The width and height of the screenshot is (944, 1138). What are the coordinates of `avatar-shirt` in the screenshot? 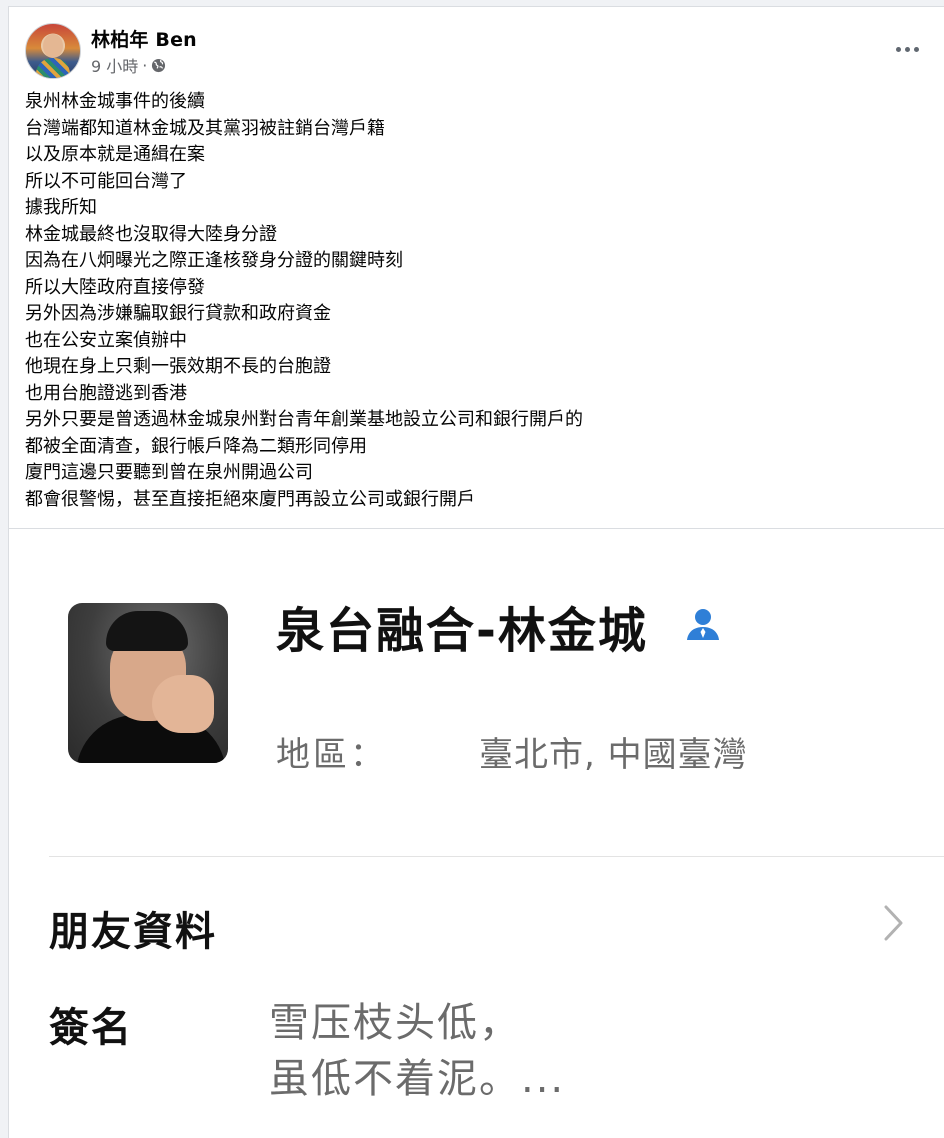 It's located at (53, 68).